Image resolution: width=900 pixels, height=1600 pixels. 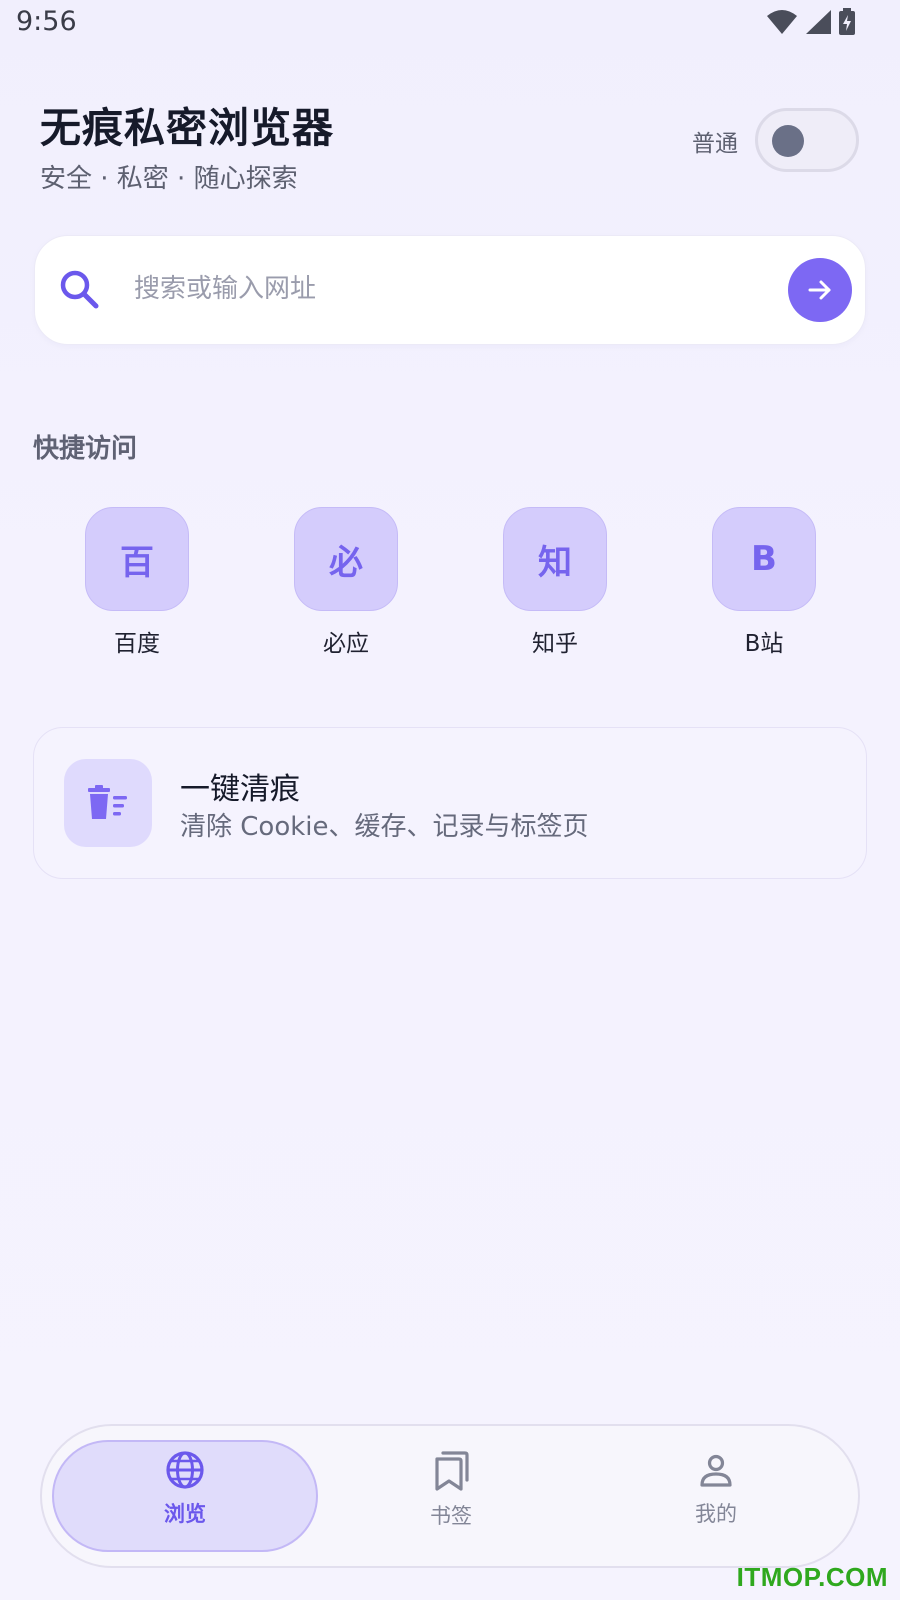 I want to click on quick-tile-zhihu: 知, so click(x=555, y=559).